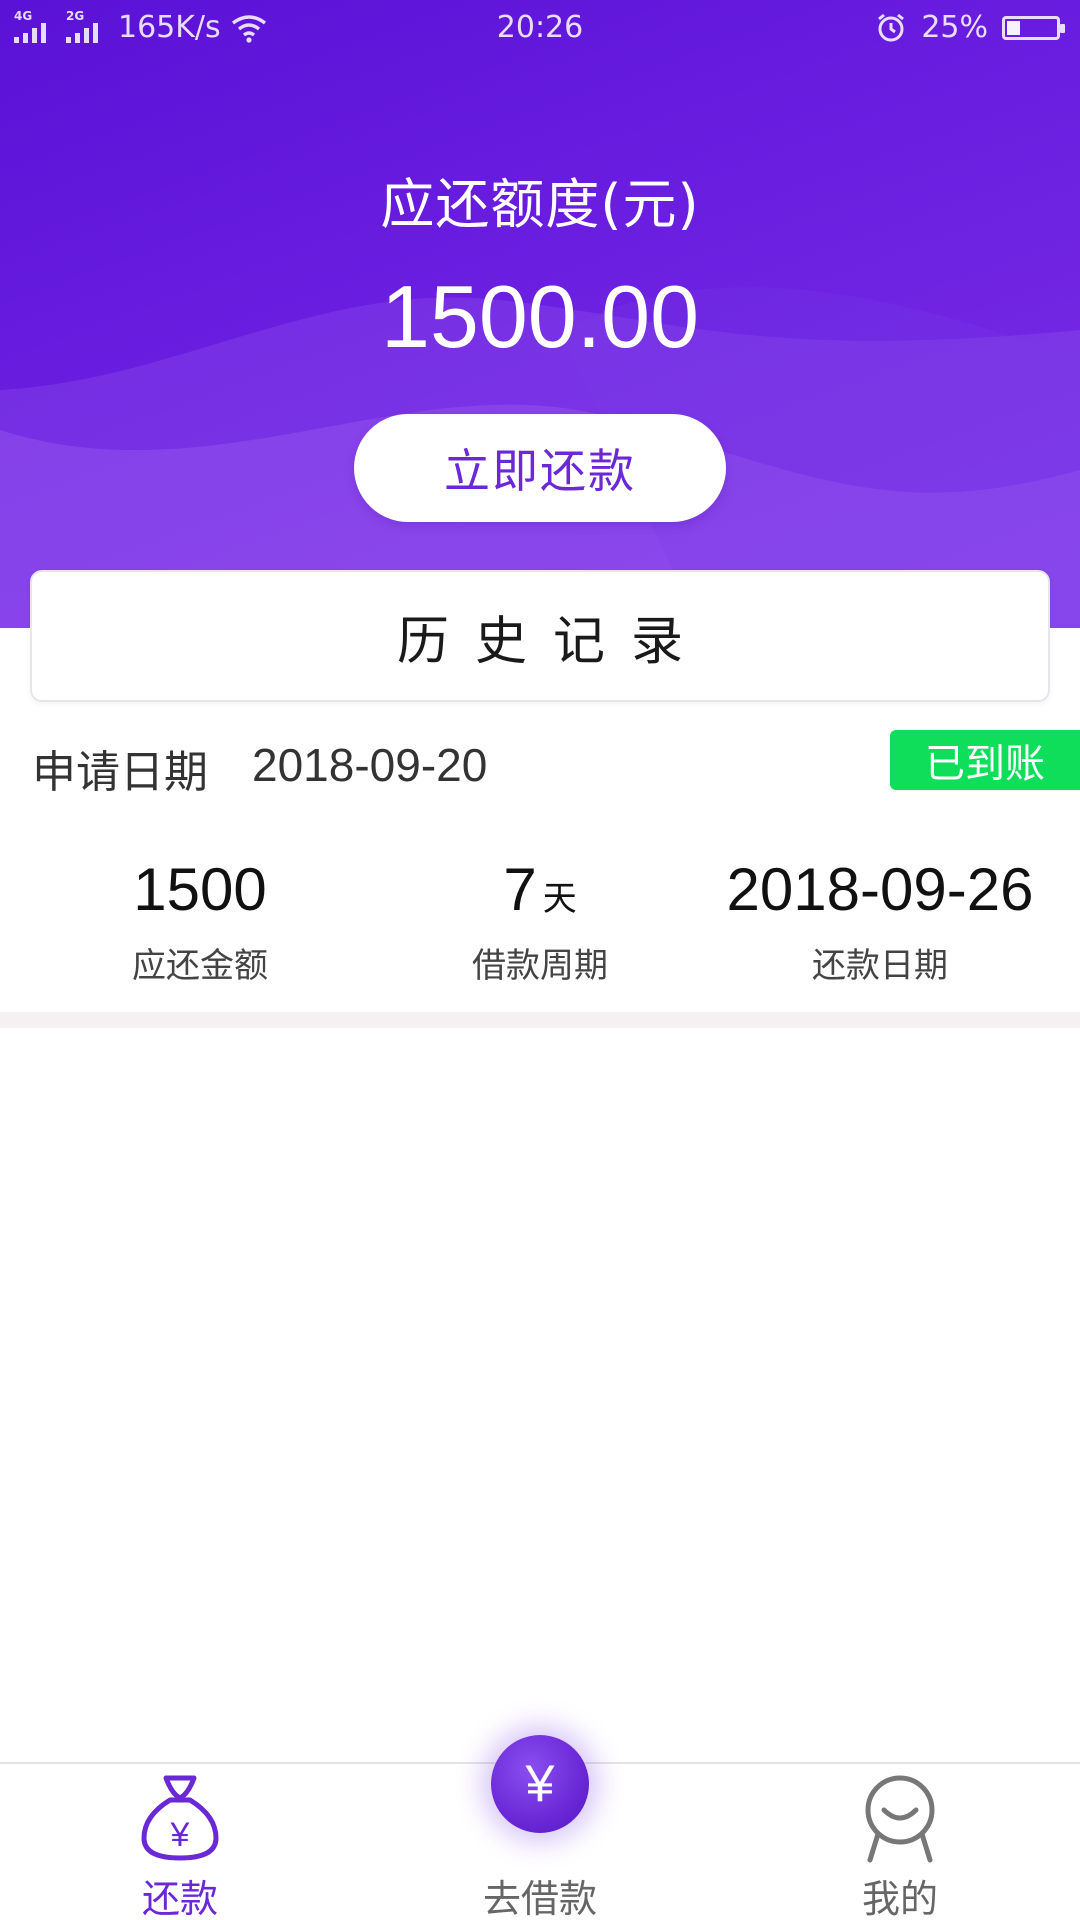  Describe the element at coordinates (540, 468) in the screenshot. I see `repay-now-button: 立即还款` at that location.